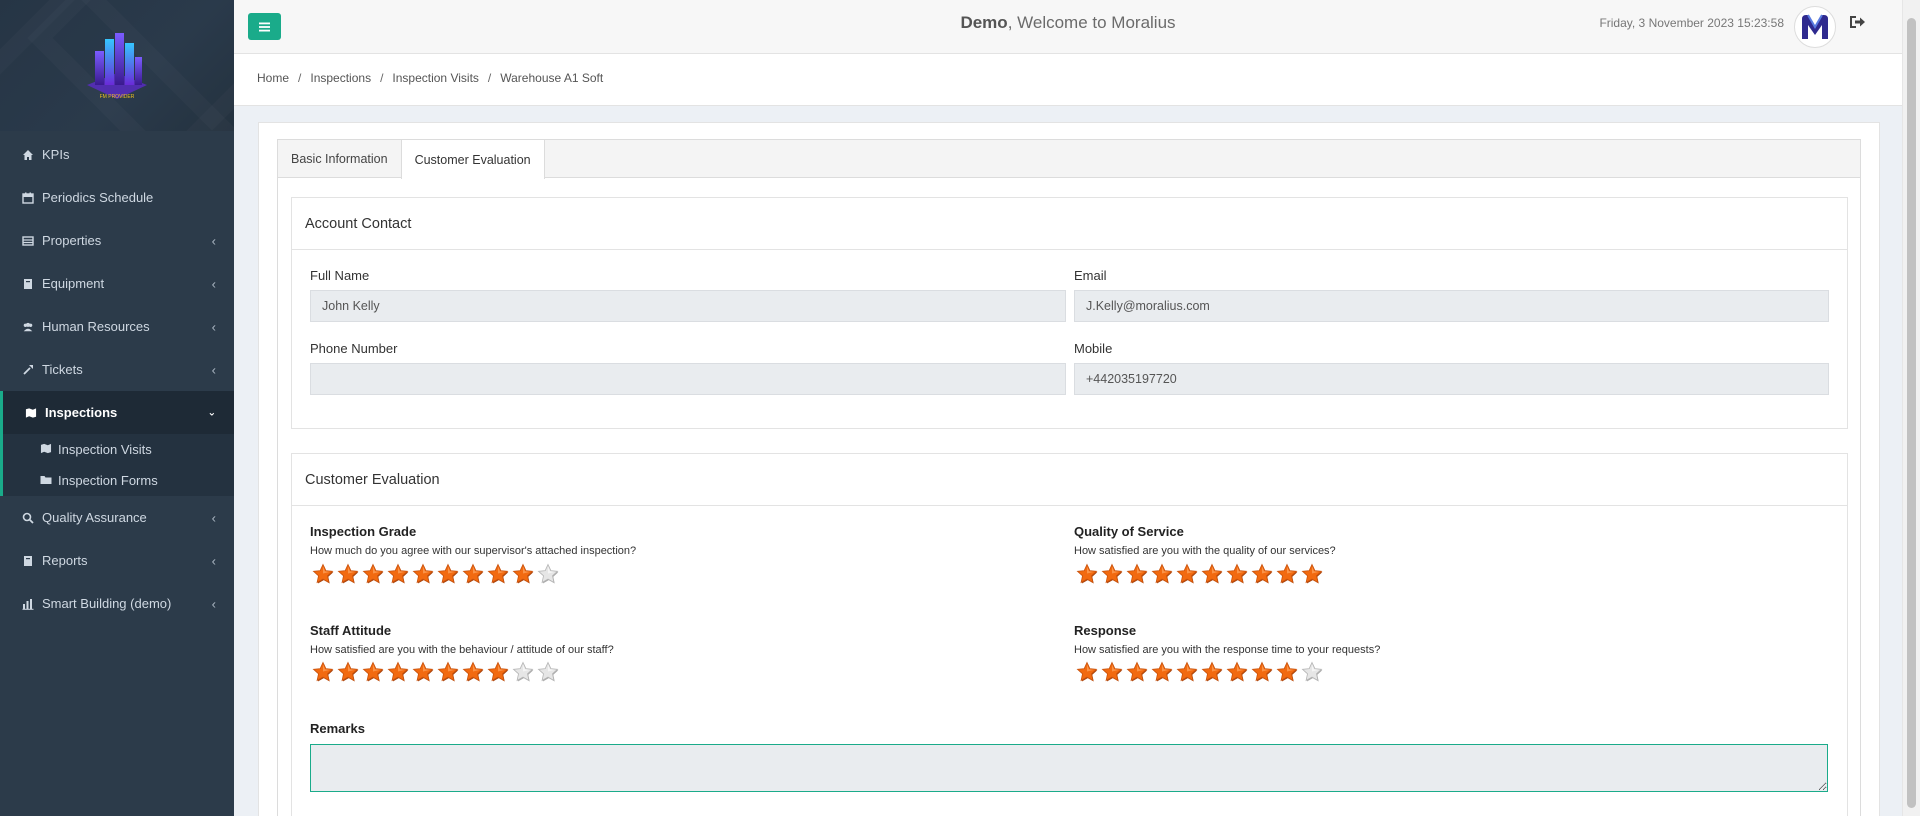 The height and width of the screenshot is (816, 1920). Describe the element at coordinates (1090, 275) in the screenshot. I see `email-label: Email` at that location.